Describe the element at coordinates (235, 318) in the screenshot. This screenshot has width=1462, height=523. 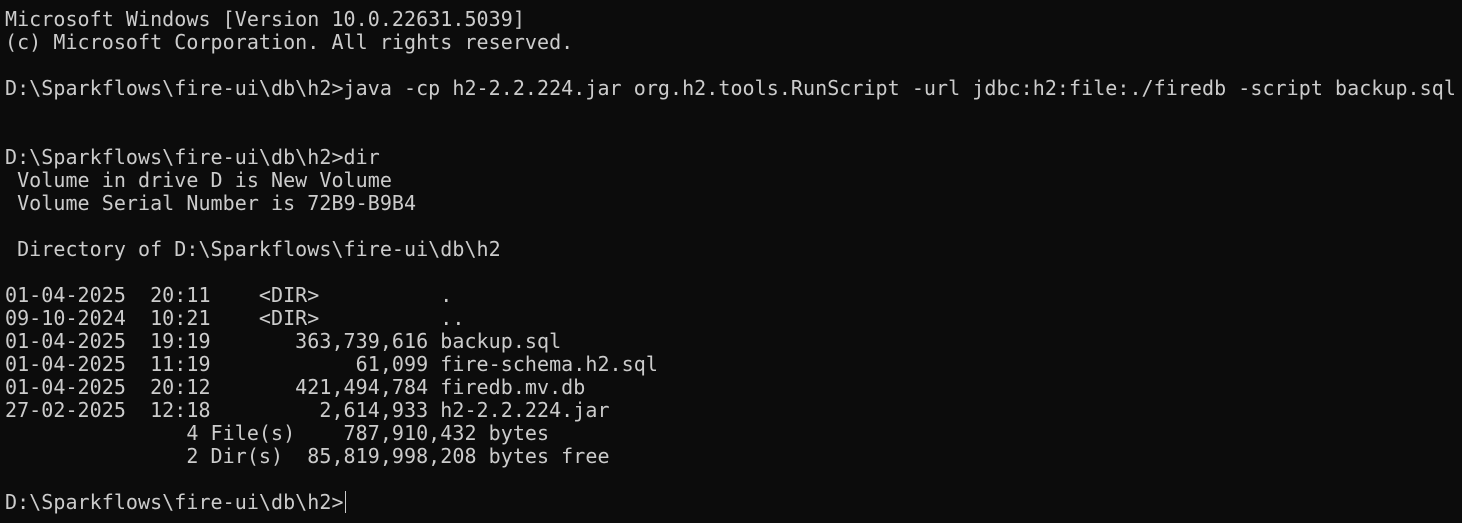
I see `terminal-line: 09-10-2024 10:21 <DIR> ..` at that location.